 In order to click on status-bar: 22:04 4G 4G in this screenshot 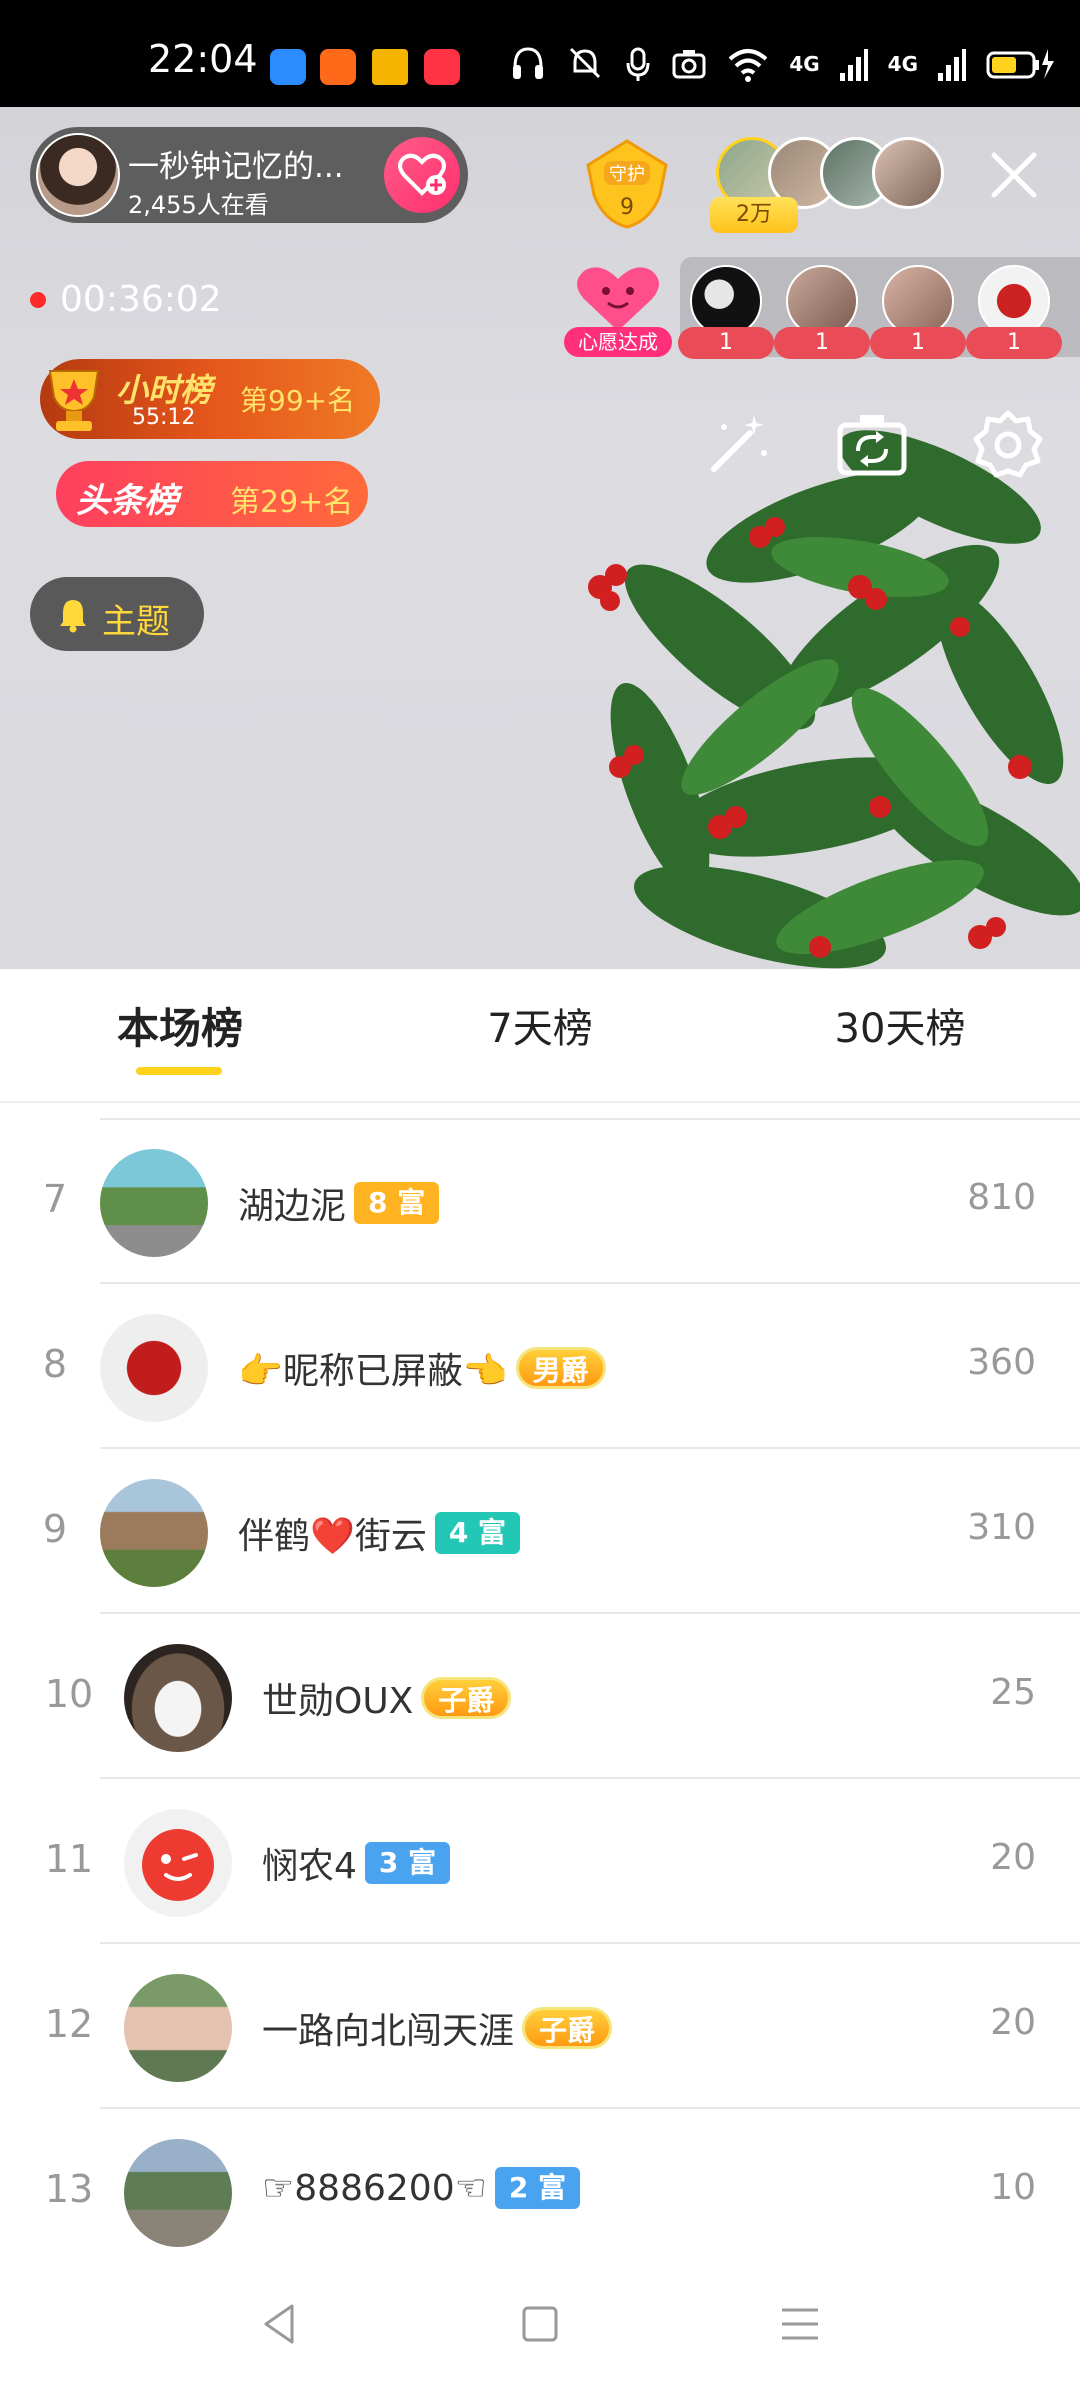, I will do `click(540, 53)`.